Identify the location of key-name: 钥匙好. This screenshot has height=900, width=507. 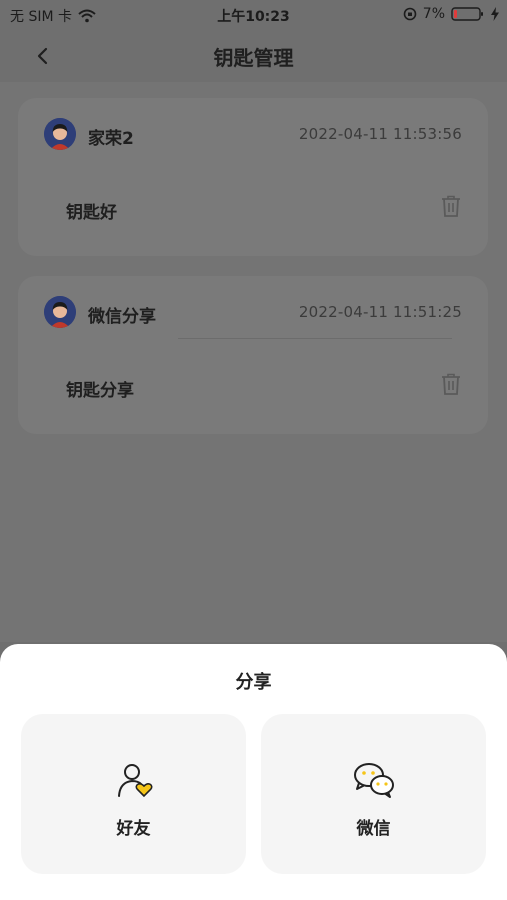
(91, 213).